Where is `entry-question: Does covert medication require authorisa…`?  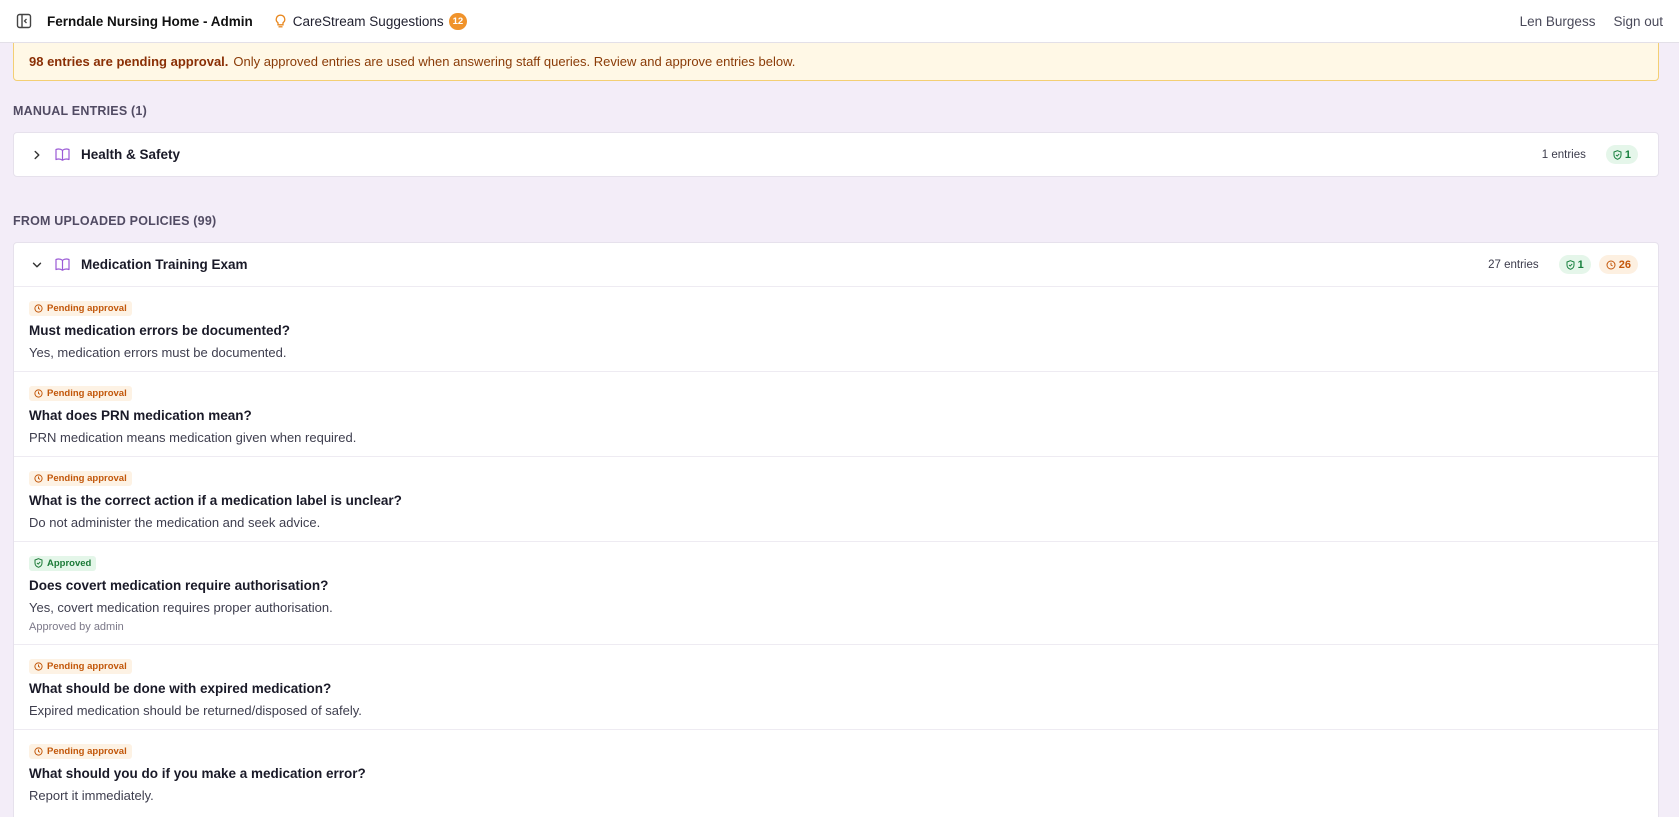
entry-question: Does covert medication require authorisa… is located at coordinates (179, 585).